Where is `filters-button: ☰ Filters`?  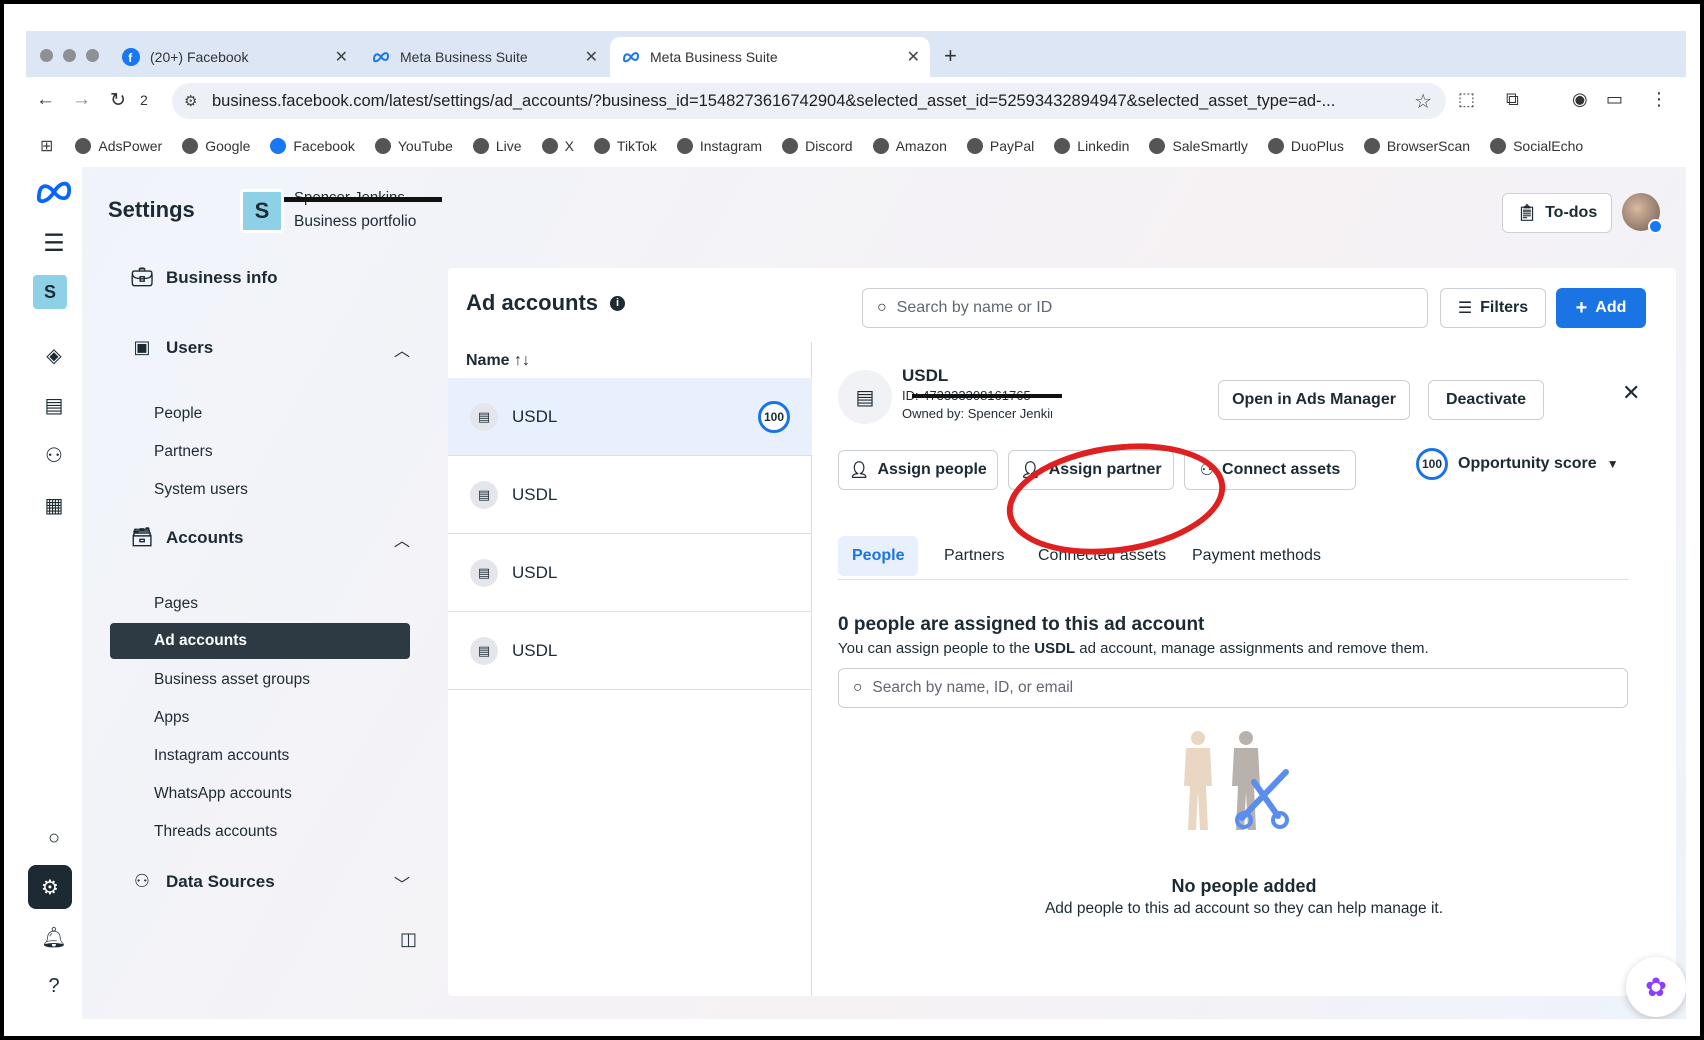
filters-button: ☰ Filters is located at coordinates (1493, 308).